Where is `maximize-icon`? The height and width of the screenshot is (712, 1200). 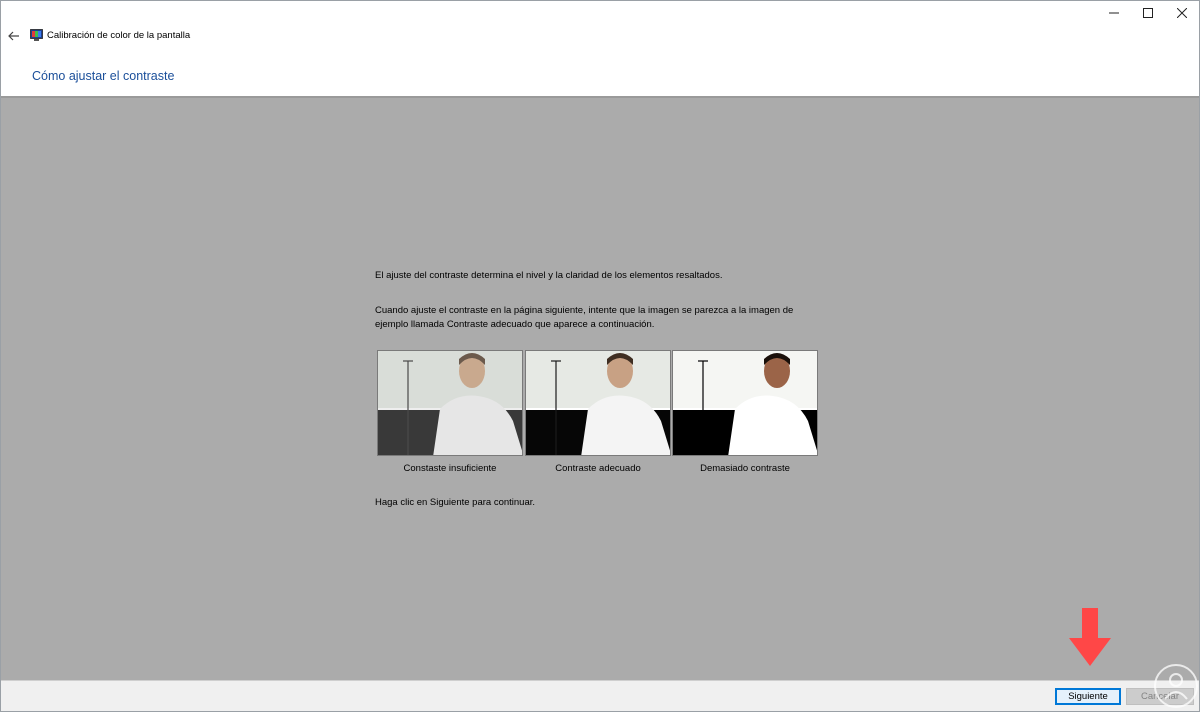
maximize-icon is located at coordinates (1148, 13).